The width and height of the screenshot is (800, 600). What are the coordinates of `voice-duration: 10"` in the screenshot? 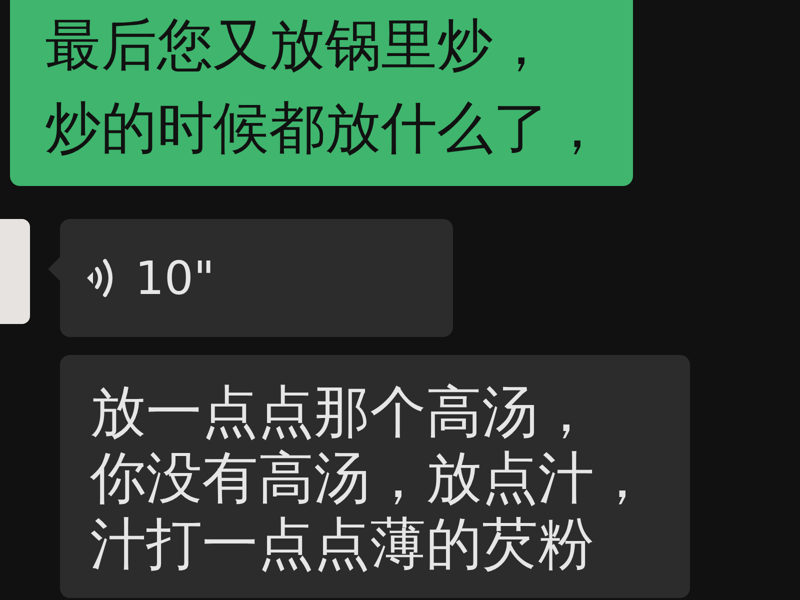 It's located at (175, 278).